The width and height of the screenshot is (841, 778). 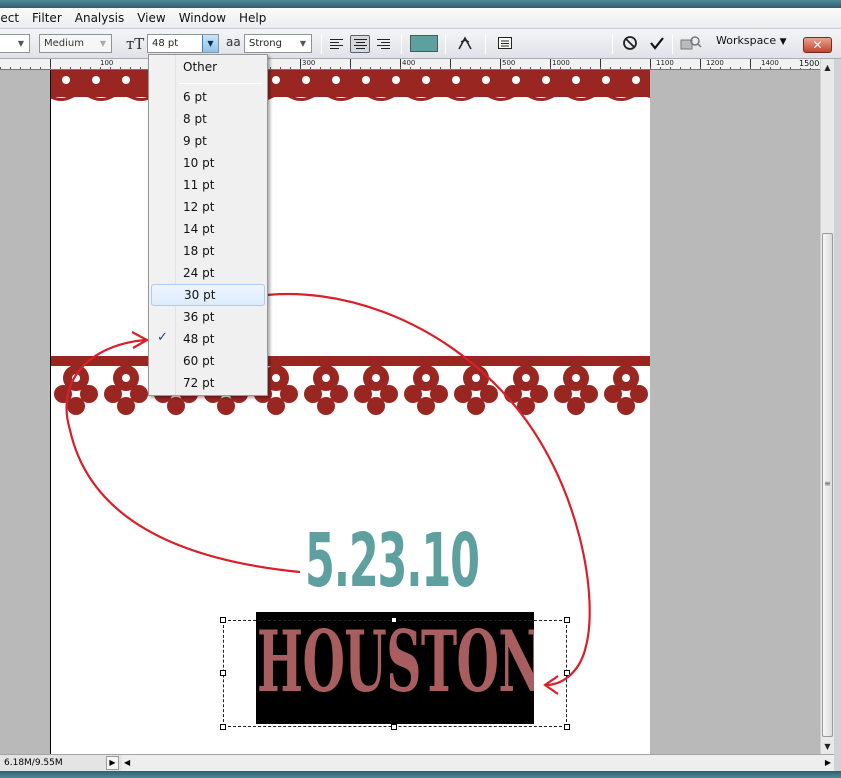 I want to click on scroll-right-icon: ▶, so click(x=828, y=763).